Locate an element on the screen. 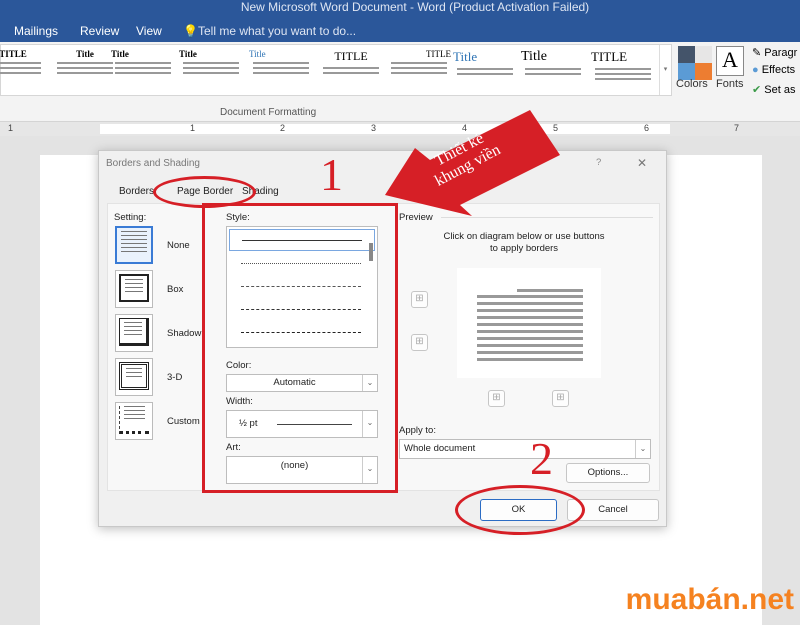 This screenshot has width=800, height=625. setting-shadow-icon is located at coordinates (134, 333).